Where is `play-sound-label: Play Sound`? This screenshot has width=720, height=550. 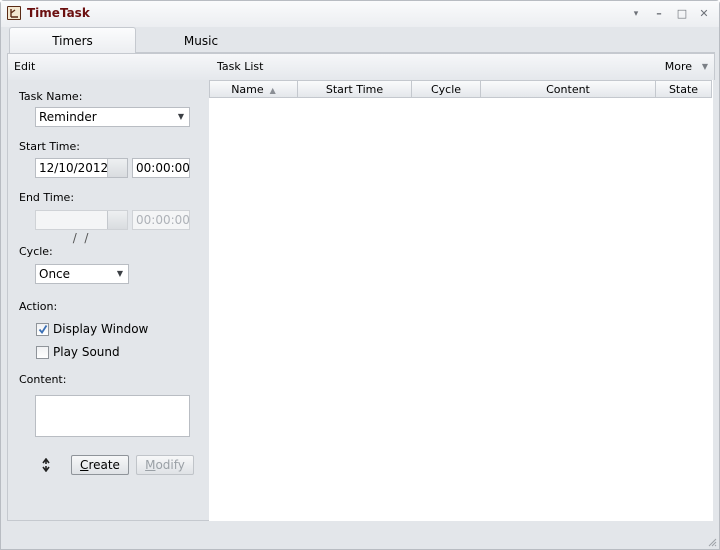 play-sound-label: Play Sound is located at coordinates (86, 352).